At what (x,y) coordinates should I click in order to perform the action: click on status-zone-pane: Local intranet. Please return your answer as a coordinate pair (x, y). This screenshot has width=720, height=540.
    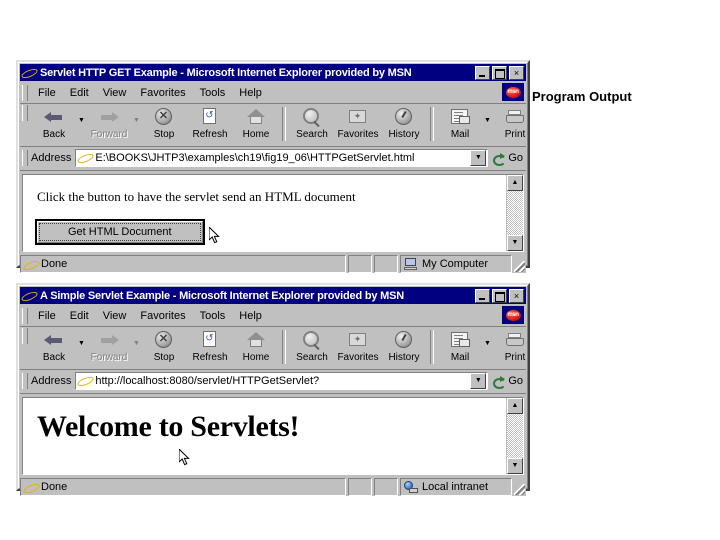
    Looking at the image, I should click on (456, 487).